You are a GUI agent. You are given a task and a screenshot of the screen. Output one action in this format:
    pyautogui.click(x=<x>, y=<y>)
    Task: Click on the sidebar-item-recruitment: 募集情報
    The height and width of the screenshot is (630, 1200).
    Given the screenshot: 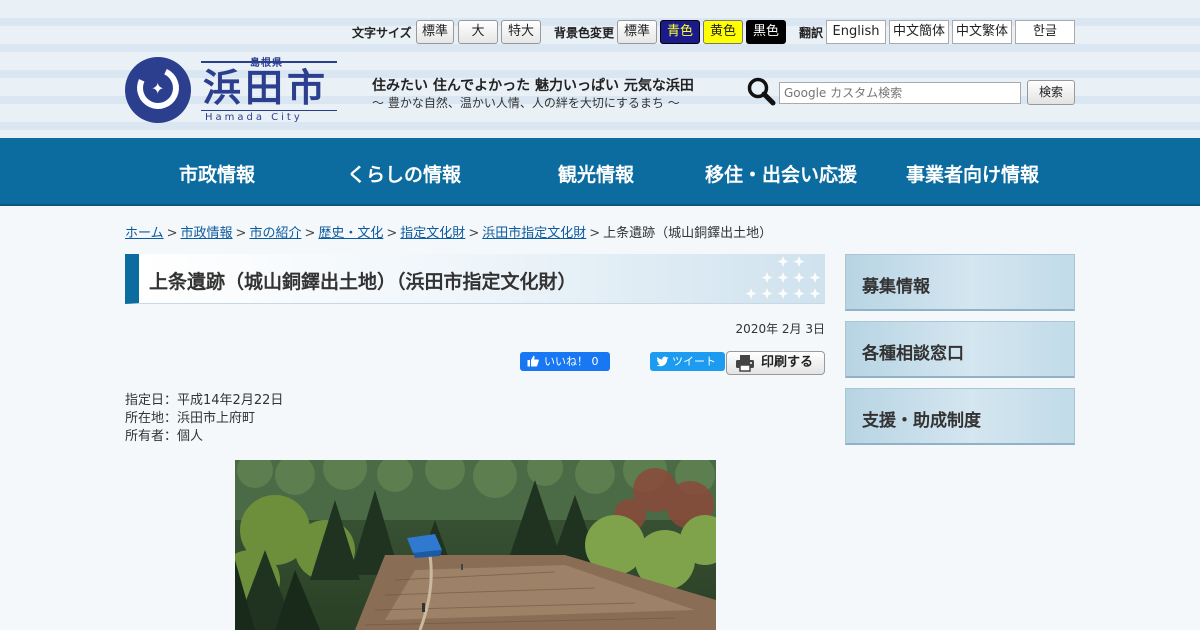 What is the action you would take?
    pyautogui.click(x=960, y=282)
    